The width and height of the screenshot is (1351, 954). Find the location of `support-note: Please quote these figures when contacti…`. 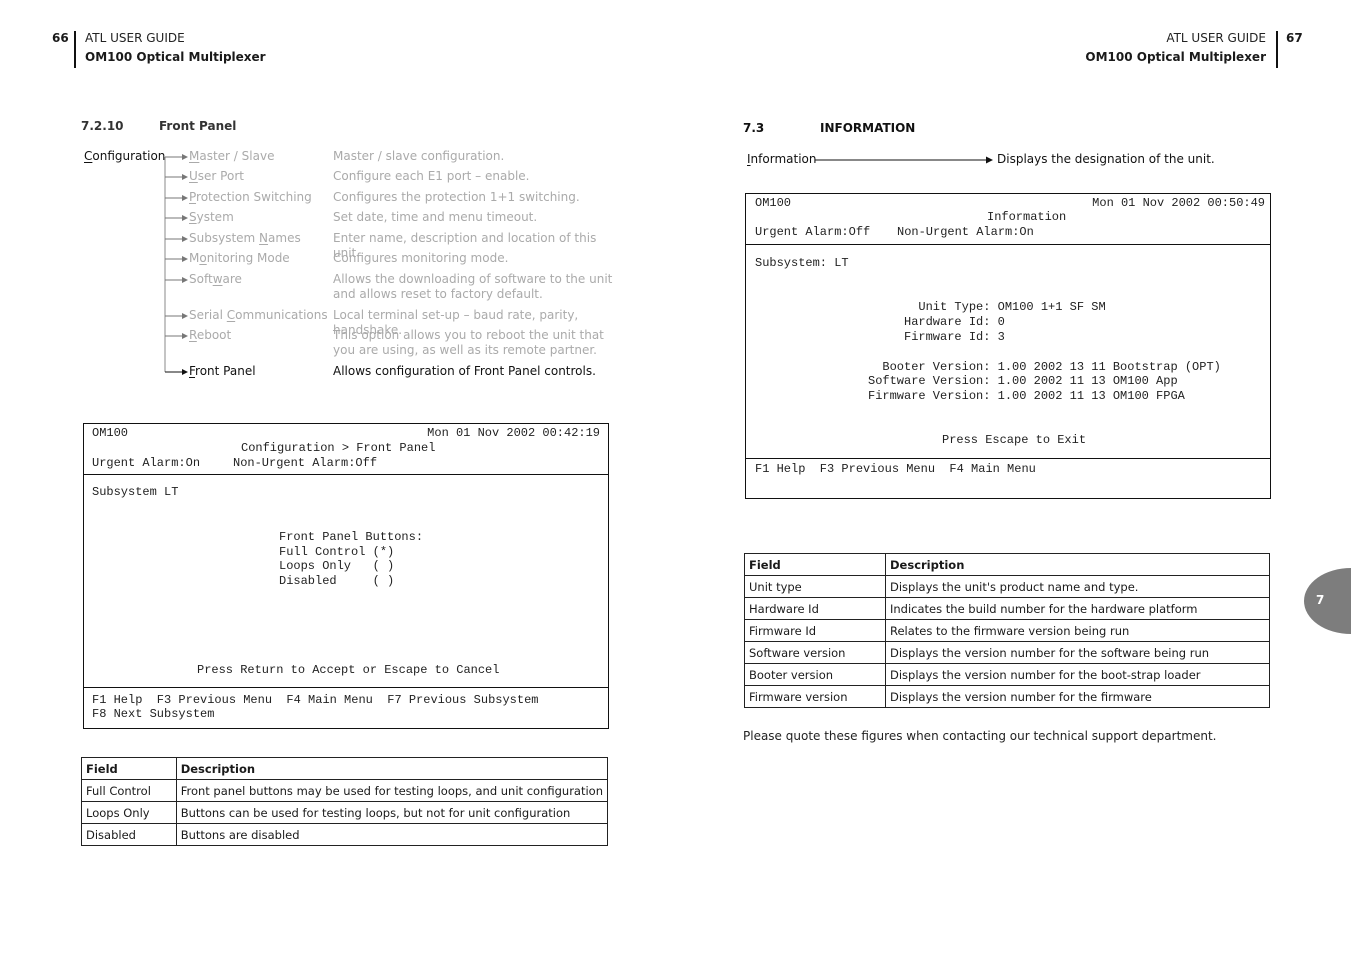

support-note: Please quote these figures when contacti… is located at coordinates (980, 736).